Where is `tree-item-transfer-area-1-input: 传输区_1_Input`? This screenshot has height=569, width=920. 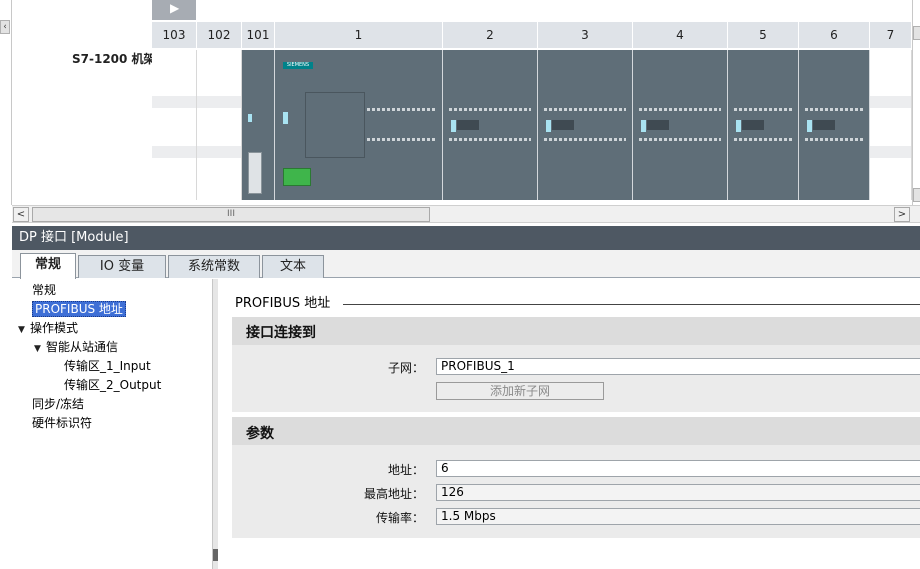 tree-item-transfer-area-1-input: 传输区_1_Input is located at coordinates (107, 366).